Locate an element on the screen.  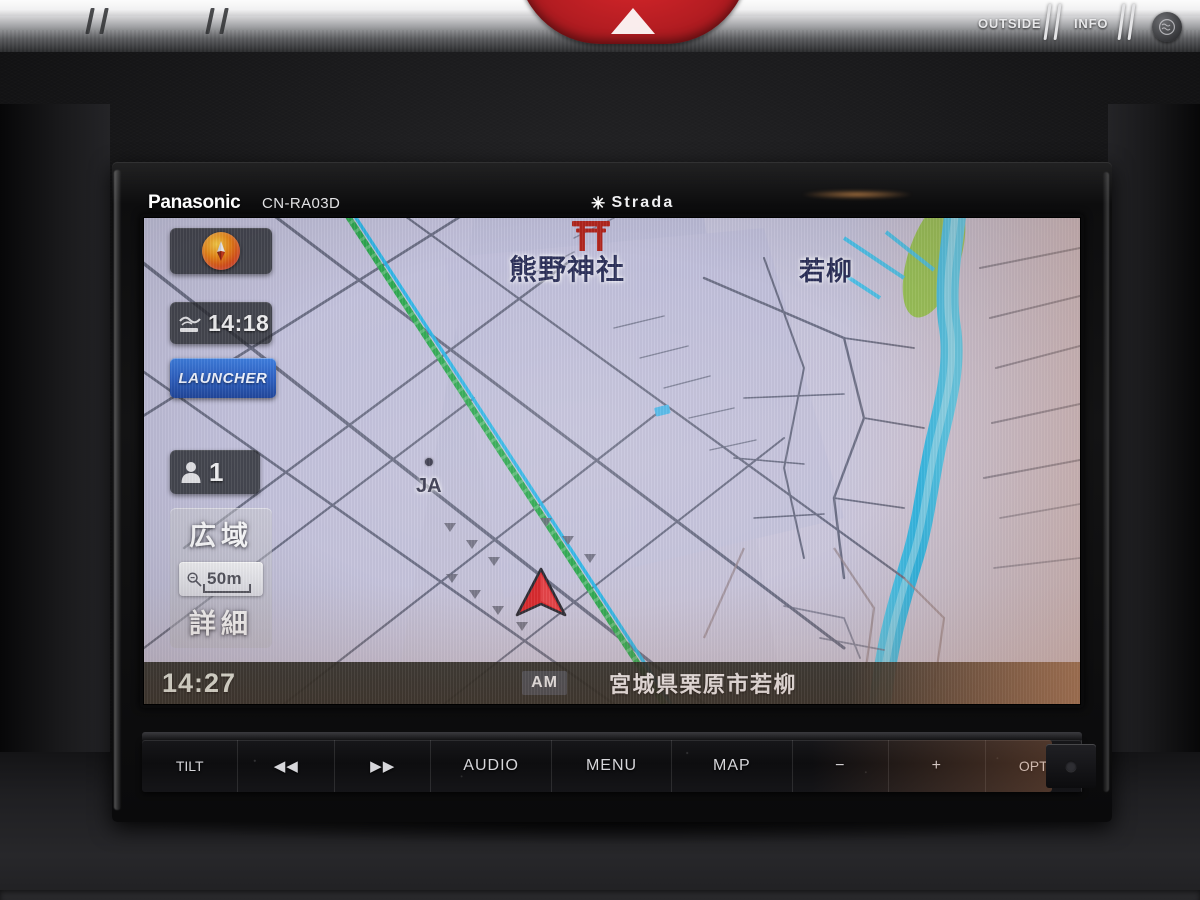
outside-temp-button: OUTSIDE is located at coordinates (1009, 23).